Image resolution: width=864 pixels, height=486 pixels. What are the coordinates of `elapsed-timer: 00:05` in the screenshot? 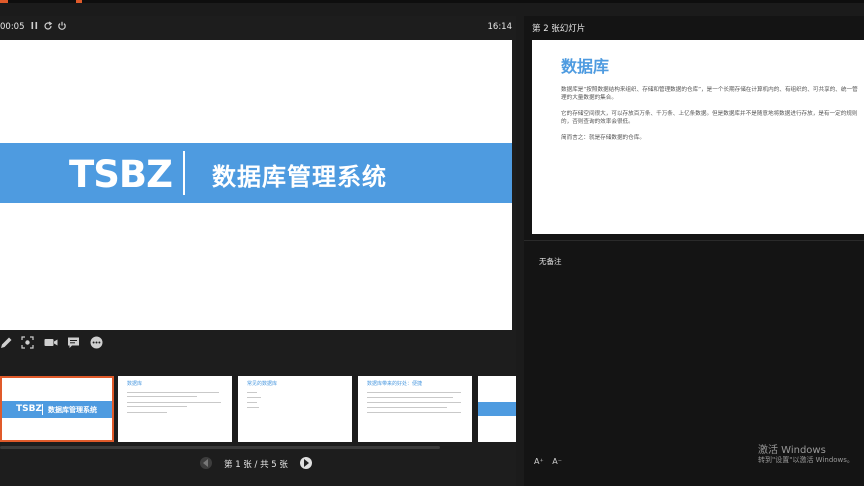 It's located at (12, 27).